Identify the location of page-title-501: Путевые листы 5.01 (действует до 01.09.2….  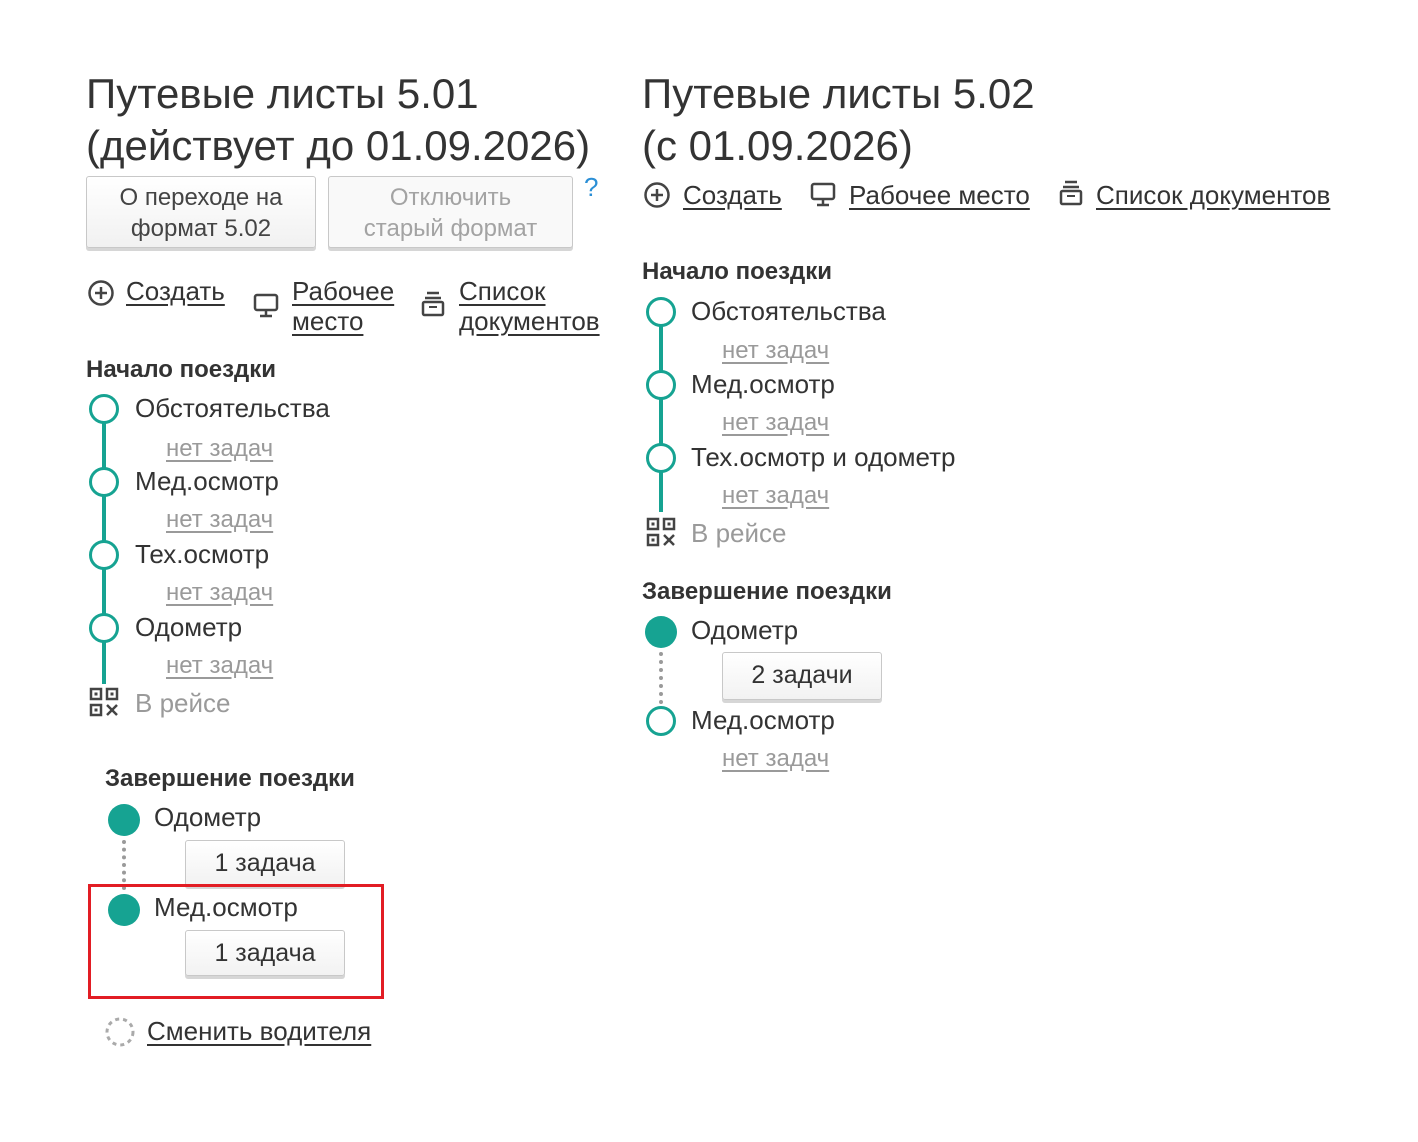
(338, 120).